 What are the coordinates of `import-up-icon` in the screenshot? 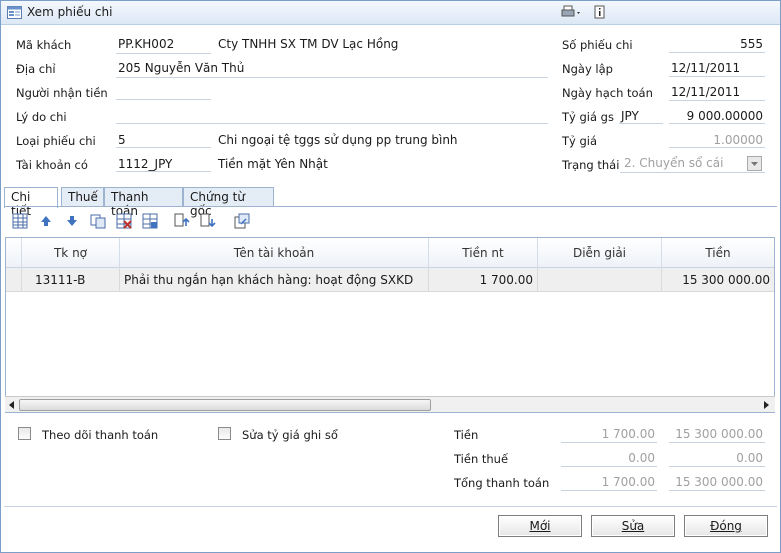 It's located at (182, 221).